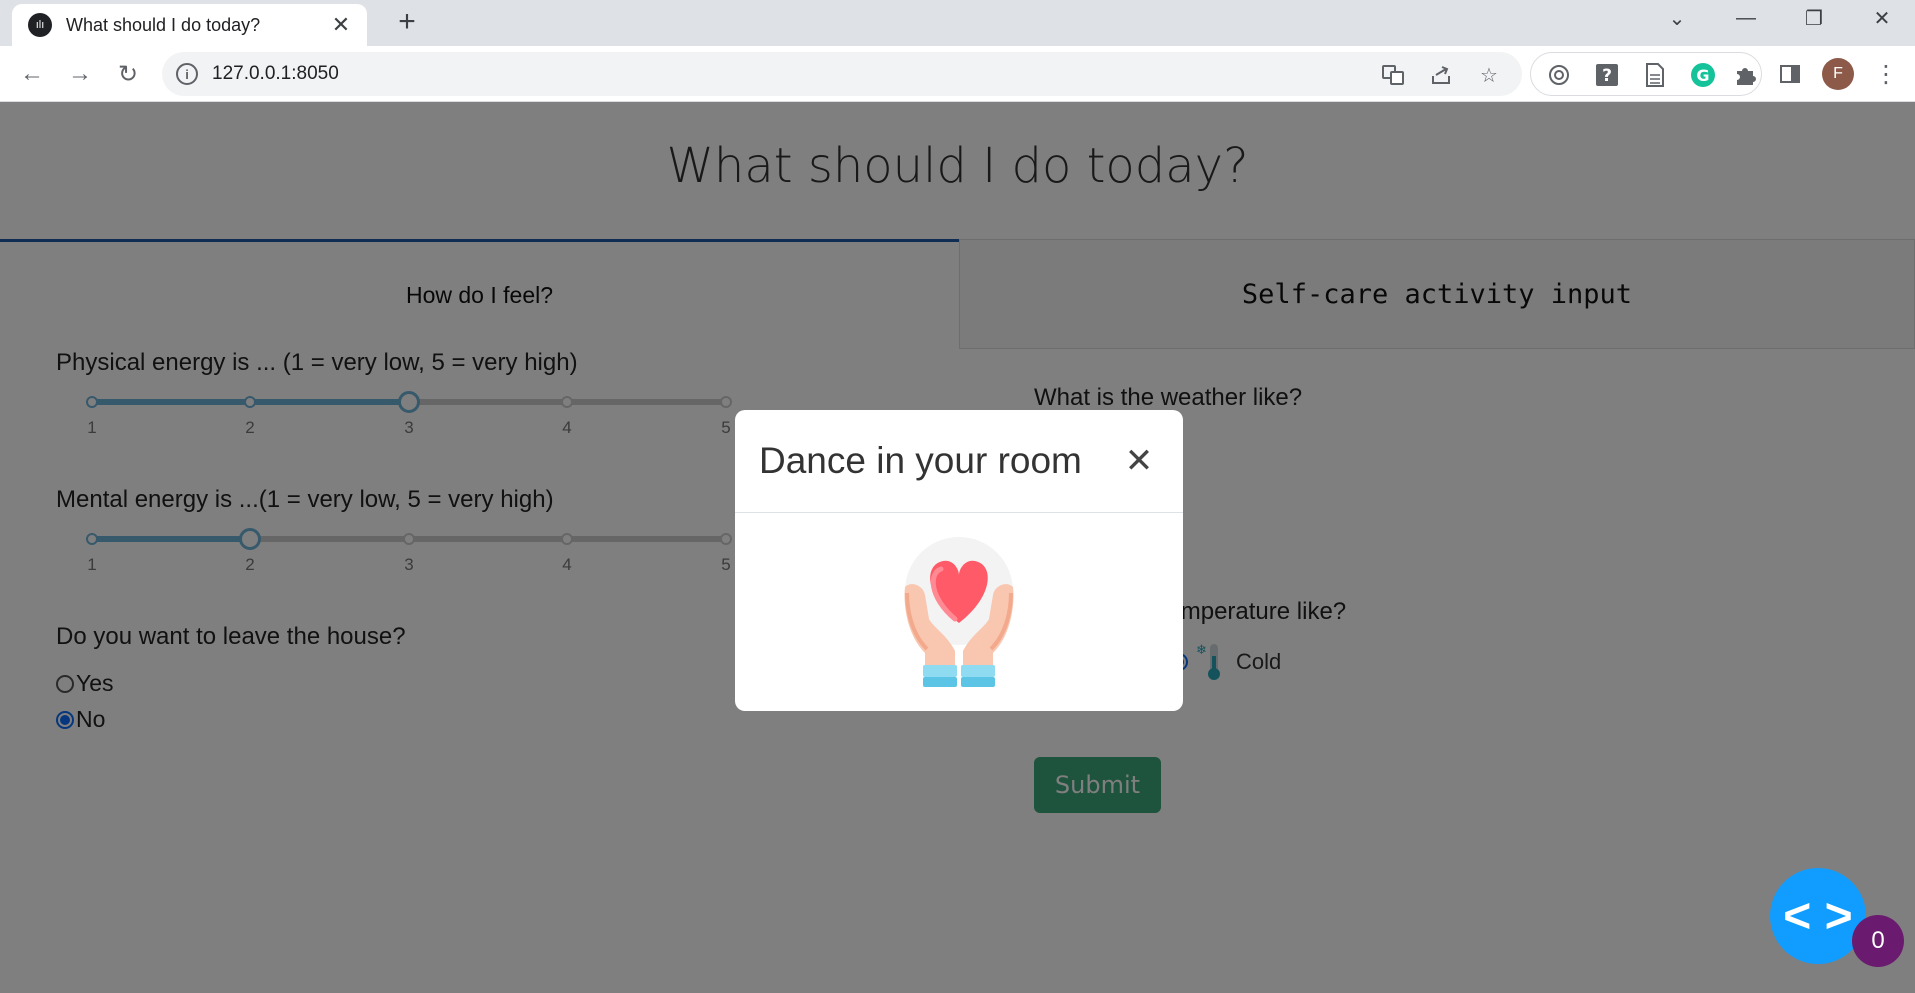 This screenshot has height=993, width=1915. I want to click on bookmark-star-icon: ☆, so click(1489, 75).